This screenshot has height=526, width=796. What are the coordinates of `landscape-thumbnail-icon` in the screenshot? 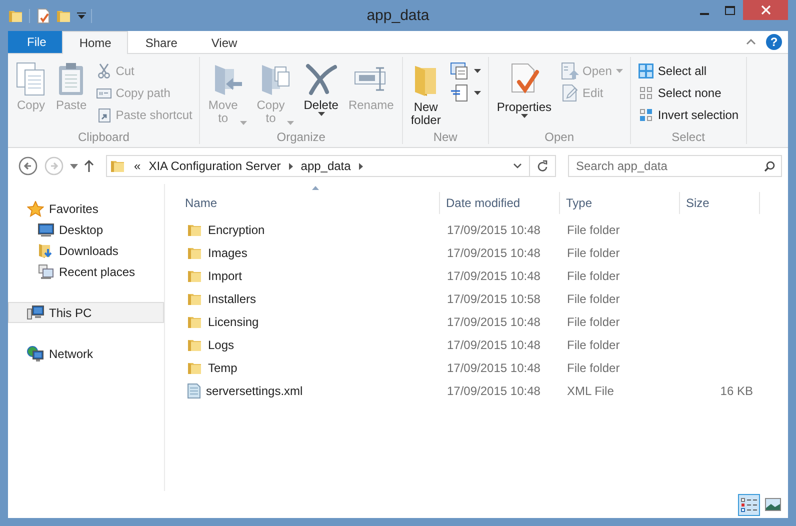 It's located at (773, 504).